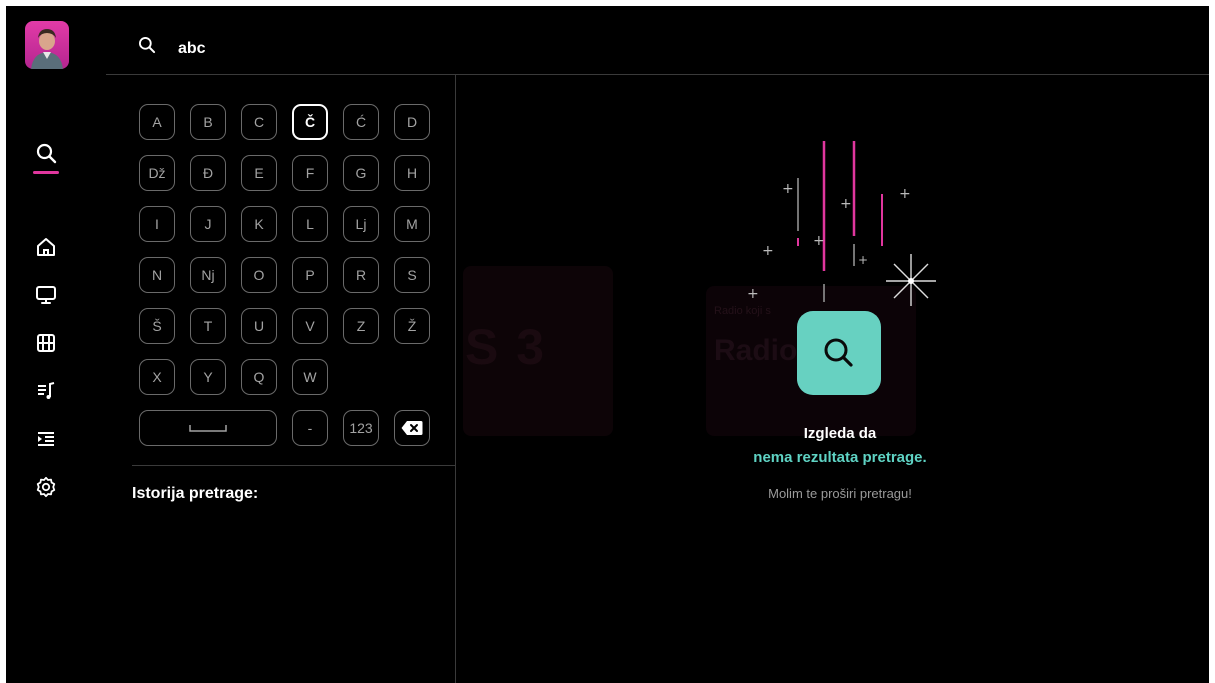  What do you see at coordinates (310, 377) in the screenshot?
I see `key: W` at bounding box center [310, 377].